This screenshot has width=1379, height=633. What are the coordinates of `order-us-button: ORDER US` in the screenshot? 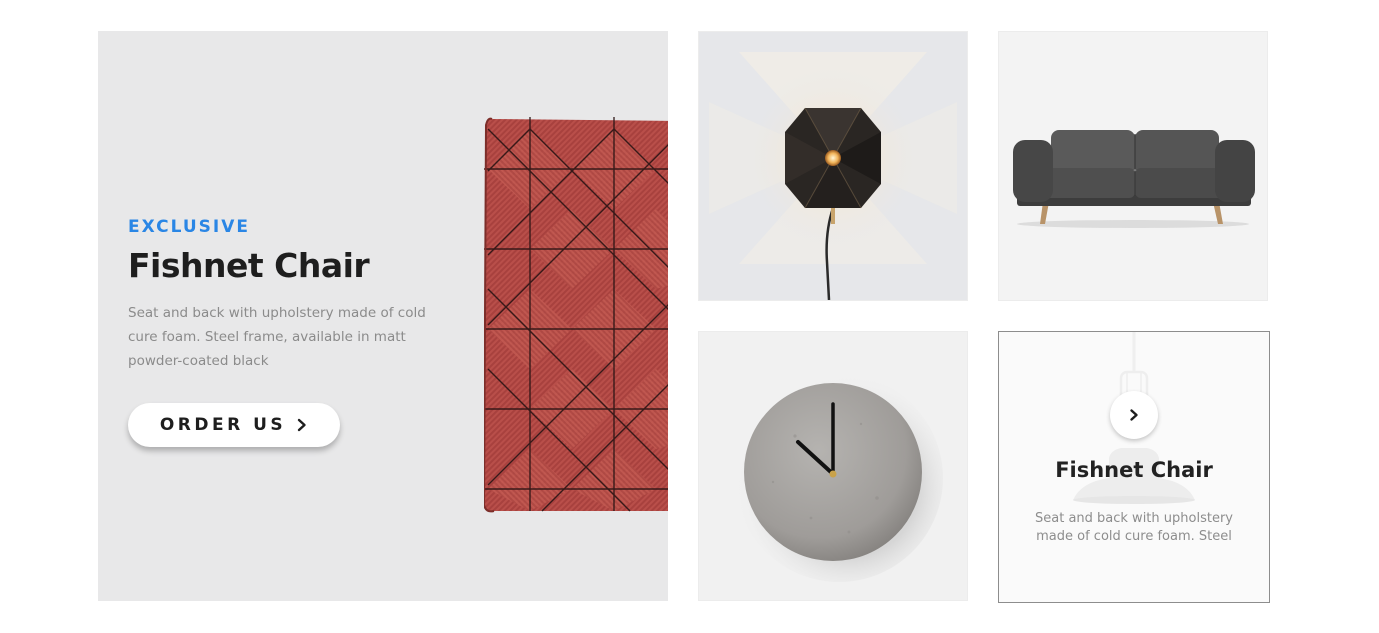 It's located at (234, 425).